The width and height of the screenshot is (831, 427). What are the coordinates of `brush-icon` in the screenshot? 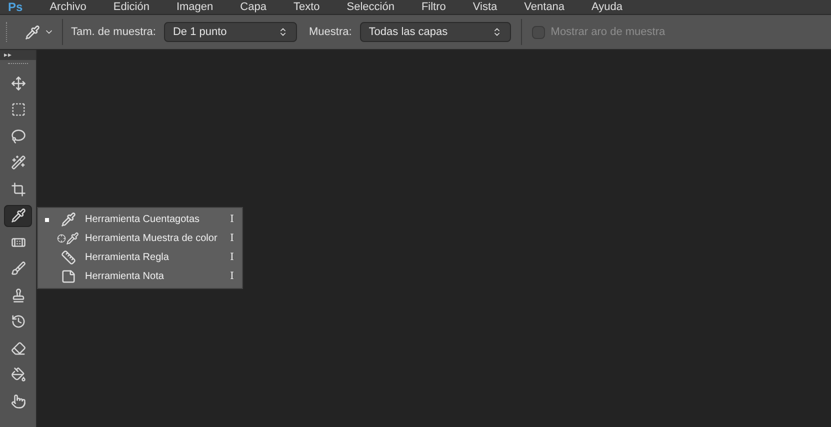 It's located at (18, 268).